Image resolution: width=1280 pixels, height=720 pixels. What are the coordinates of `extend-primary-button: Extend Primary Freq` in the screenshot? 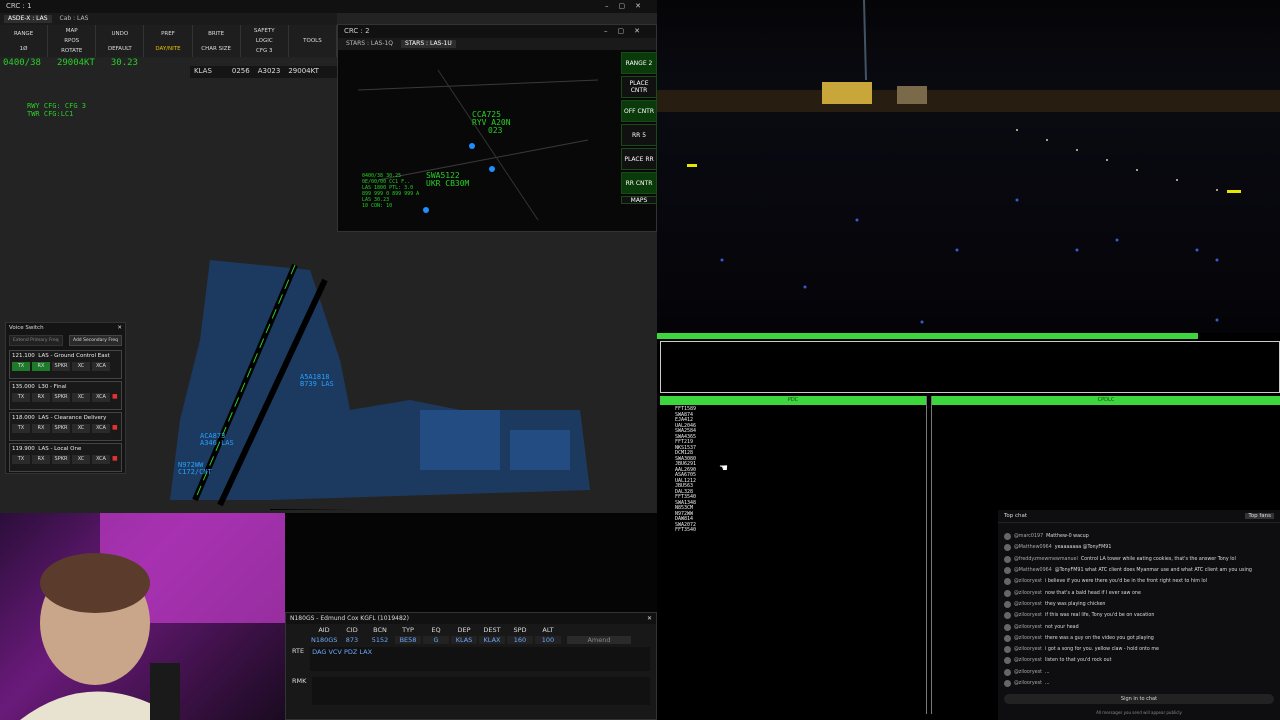 It's located at (36, 340).